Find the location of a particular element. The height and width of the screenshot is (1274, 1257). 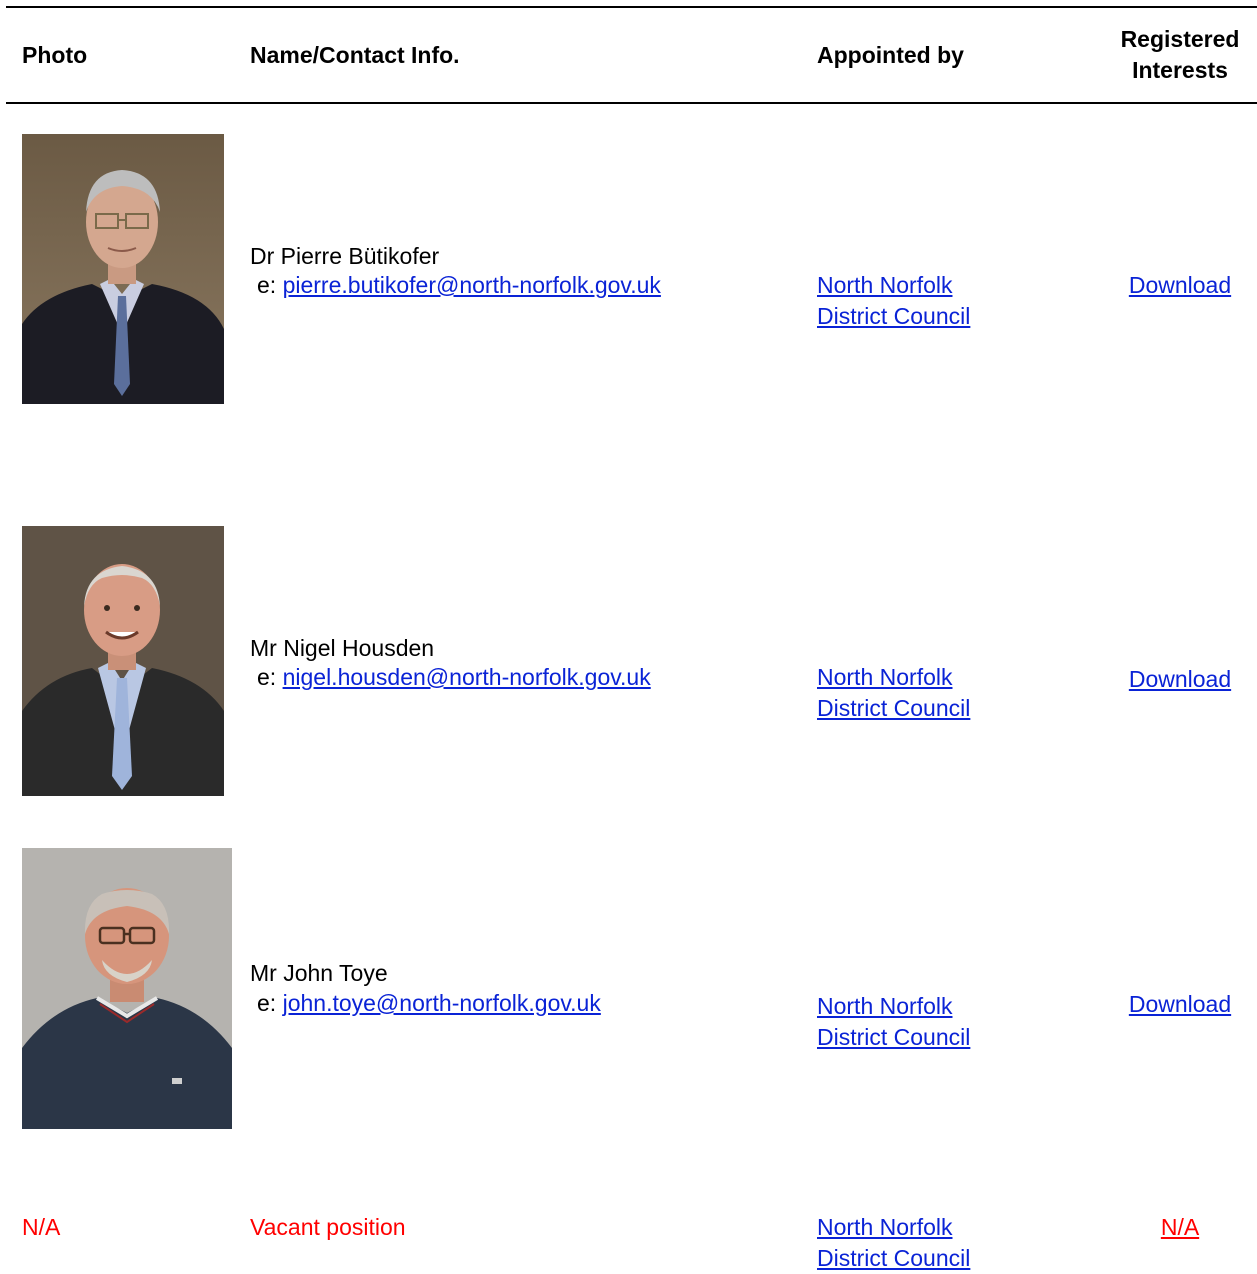

member-email-link: john.toye@north-norfolk.gov.uk is located at coordinates (442, 1003).